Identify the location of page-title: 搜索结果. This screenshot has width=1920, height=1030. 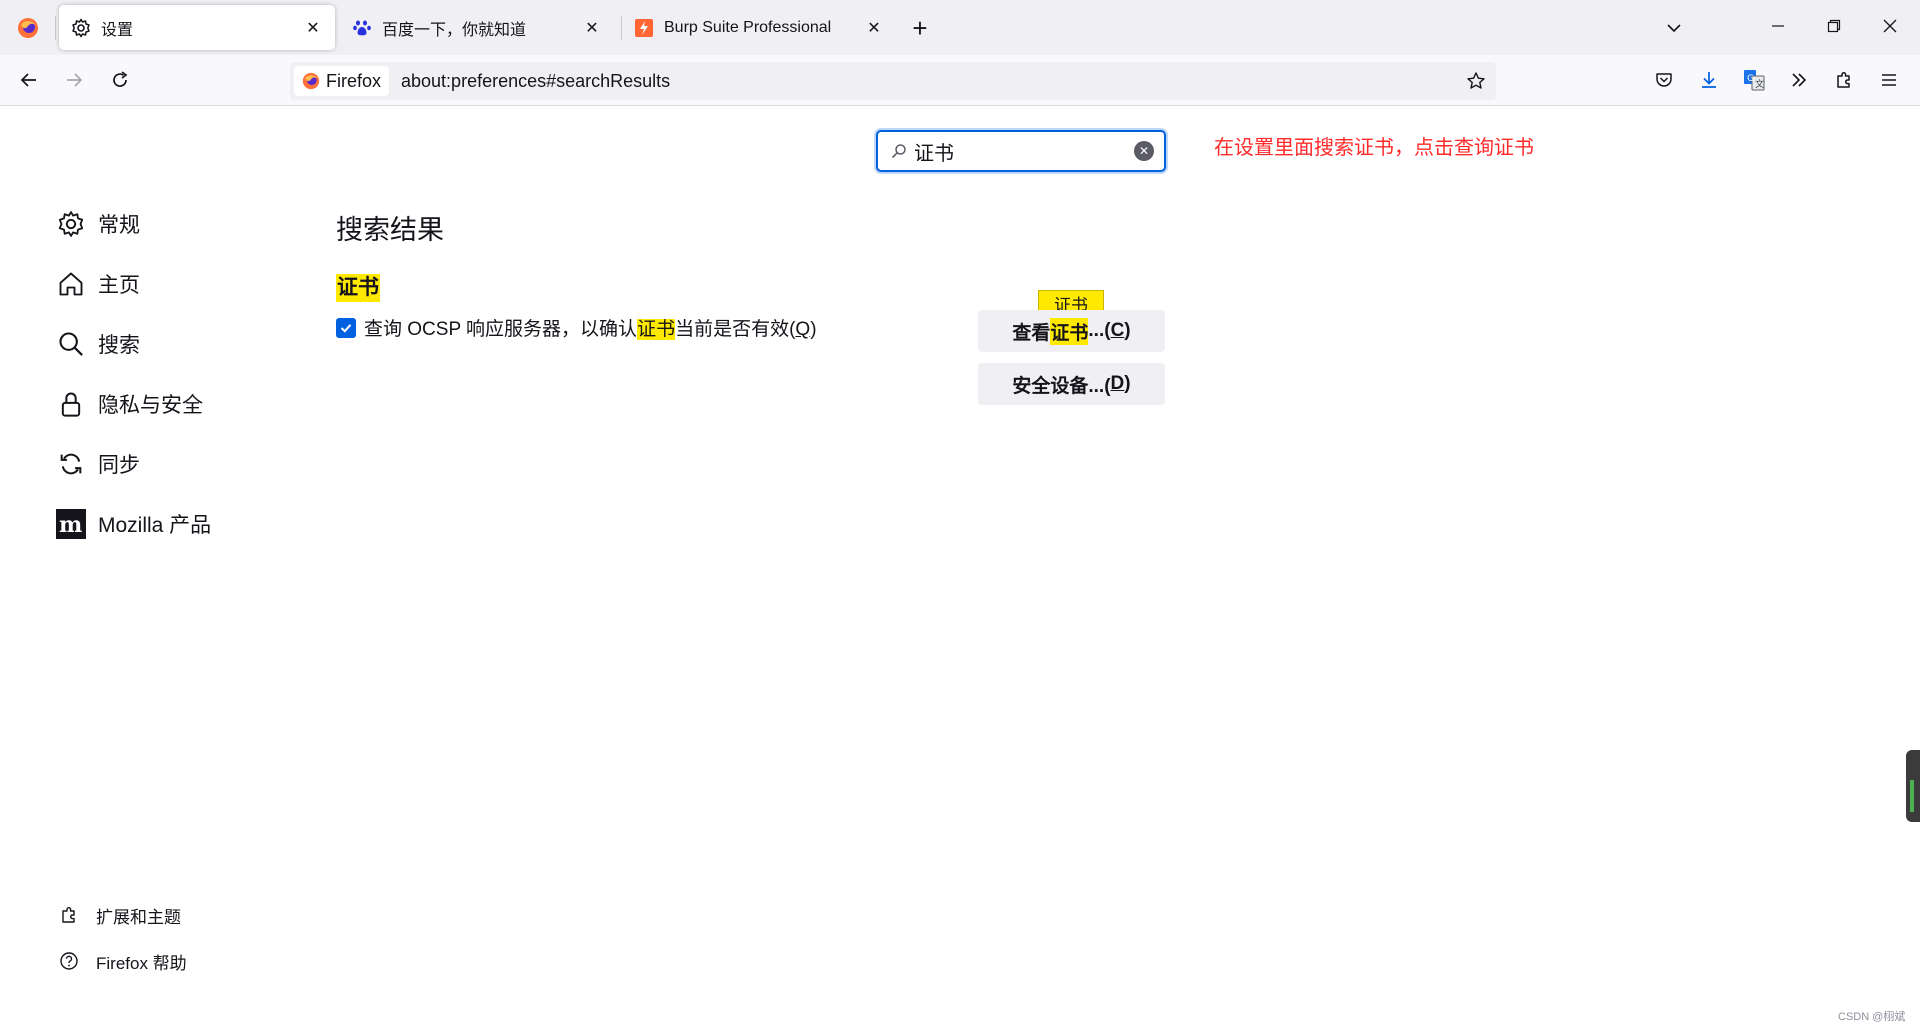
(390, 230).